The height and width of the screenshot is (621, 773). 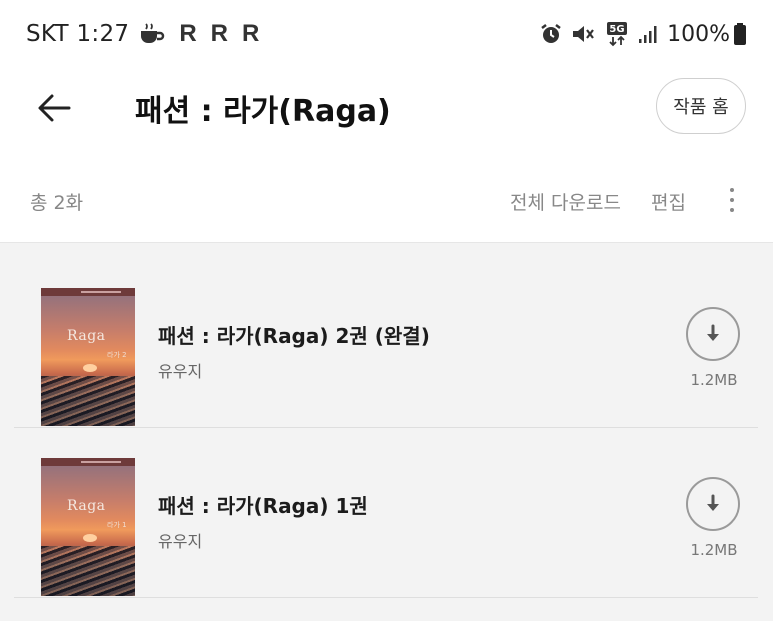 I want to click on carrier-time: SKT 1:27, so click(x=78, y=34).